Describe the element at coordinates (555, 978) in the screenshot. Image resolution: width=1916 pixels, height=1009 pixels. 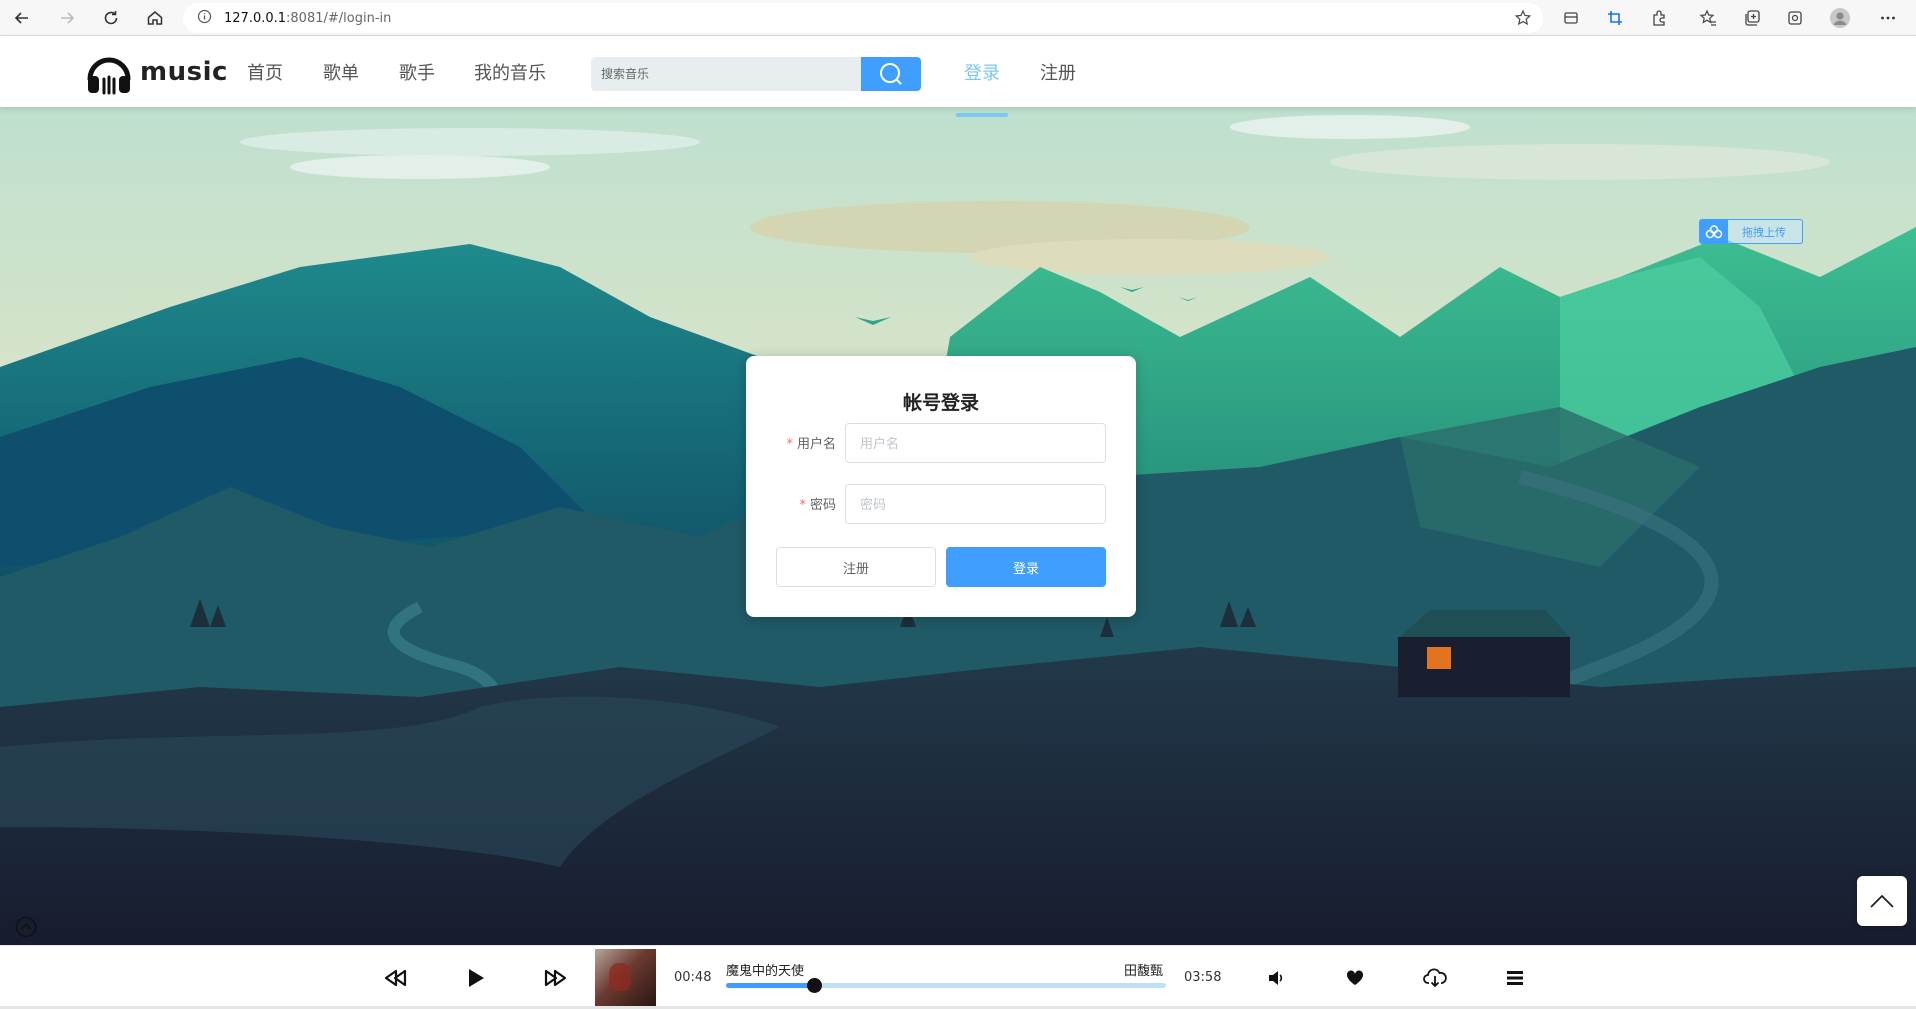
I see `next-track-icon` at that location.